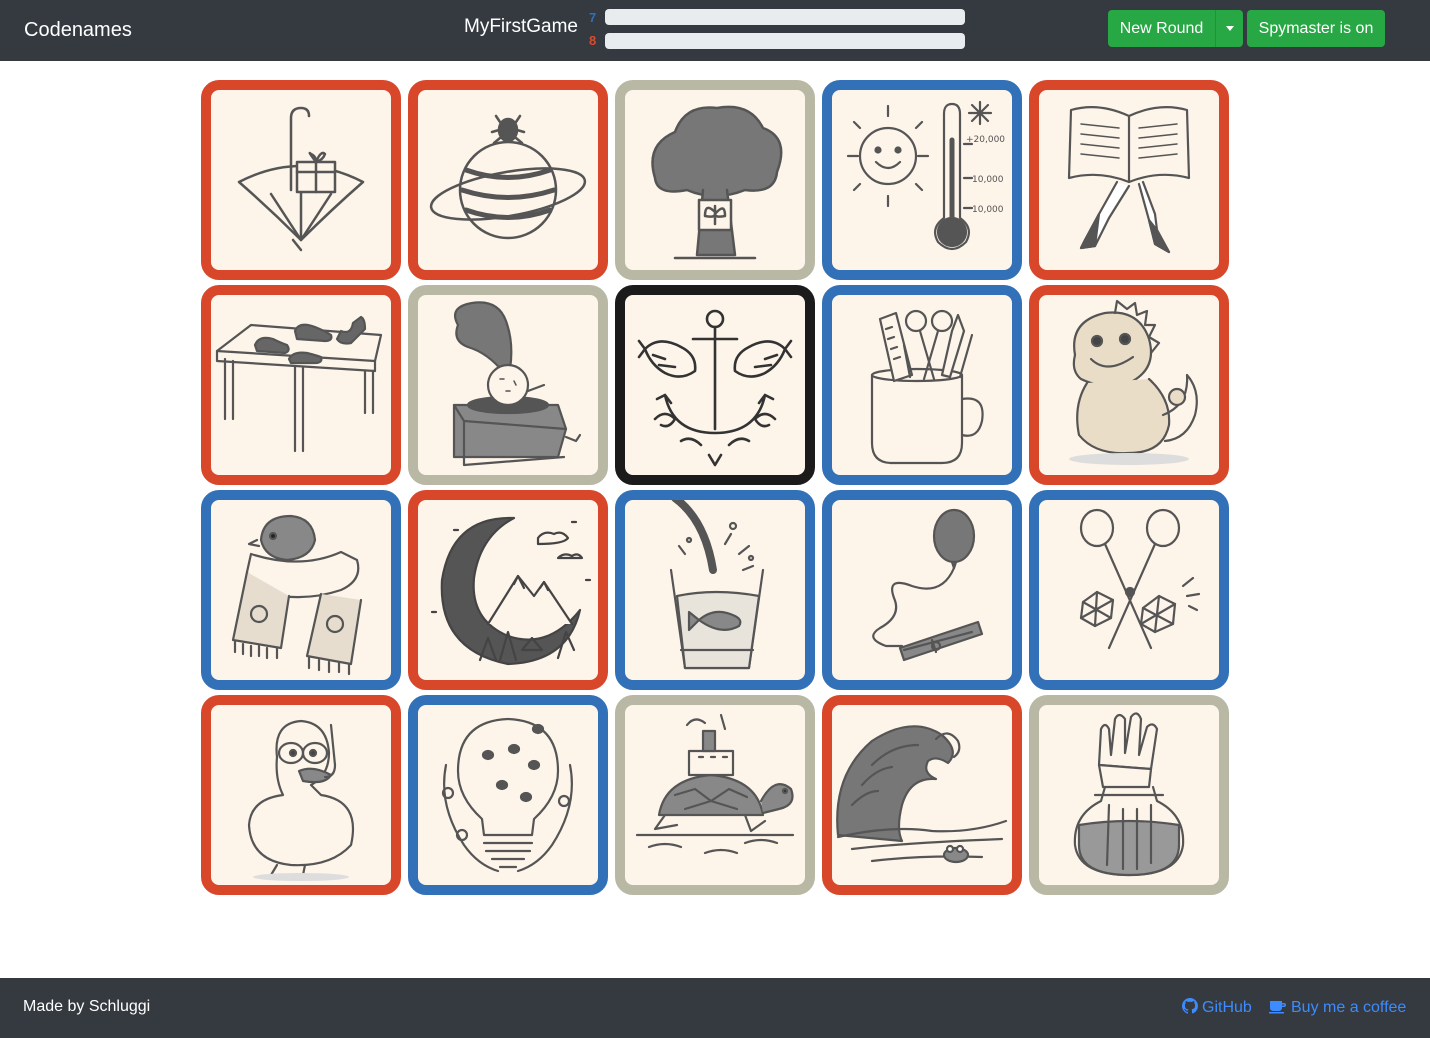  What do you see at coordinates (1316, 28) in the screenshot?
I see `spymaster-toggle-button: Spymaster is on` at bounding box center [1316, 28].